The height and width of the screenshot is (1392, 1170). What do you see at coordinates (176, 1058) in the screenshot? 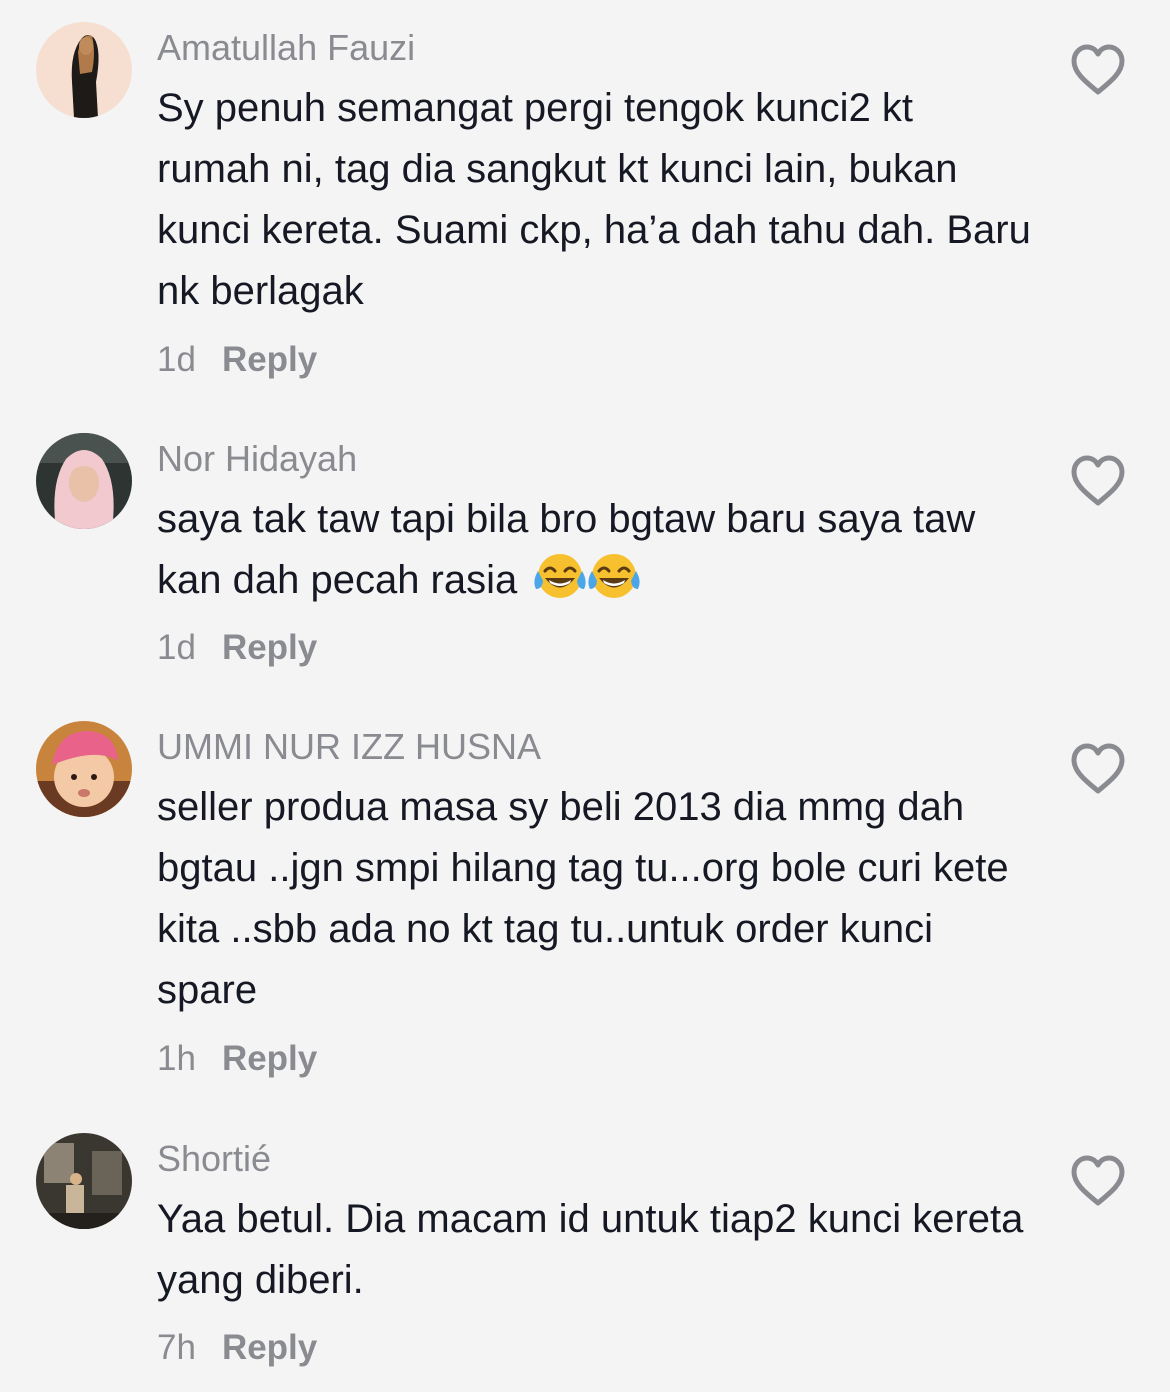
I see `comment-time: 1h` at bounding box center [176, 1058].